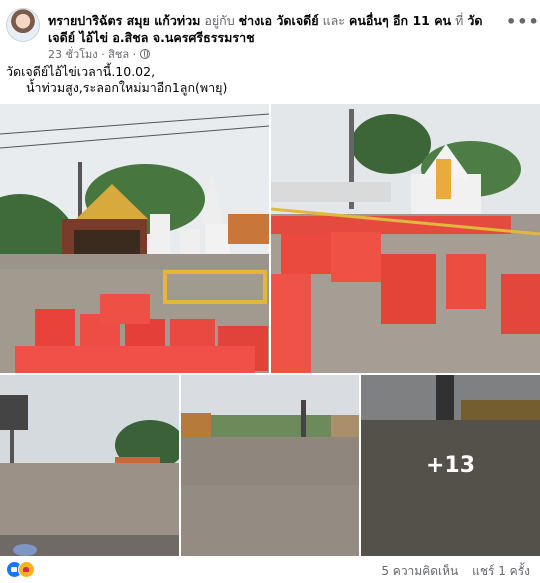  Describe the element at coordinates (279, 20) in the screenshot. I see `tagged-person: ช่างเอ วัดเจดีย์` at that location.